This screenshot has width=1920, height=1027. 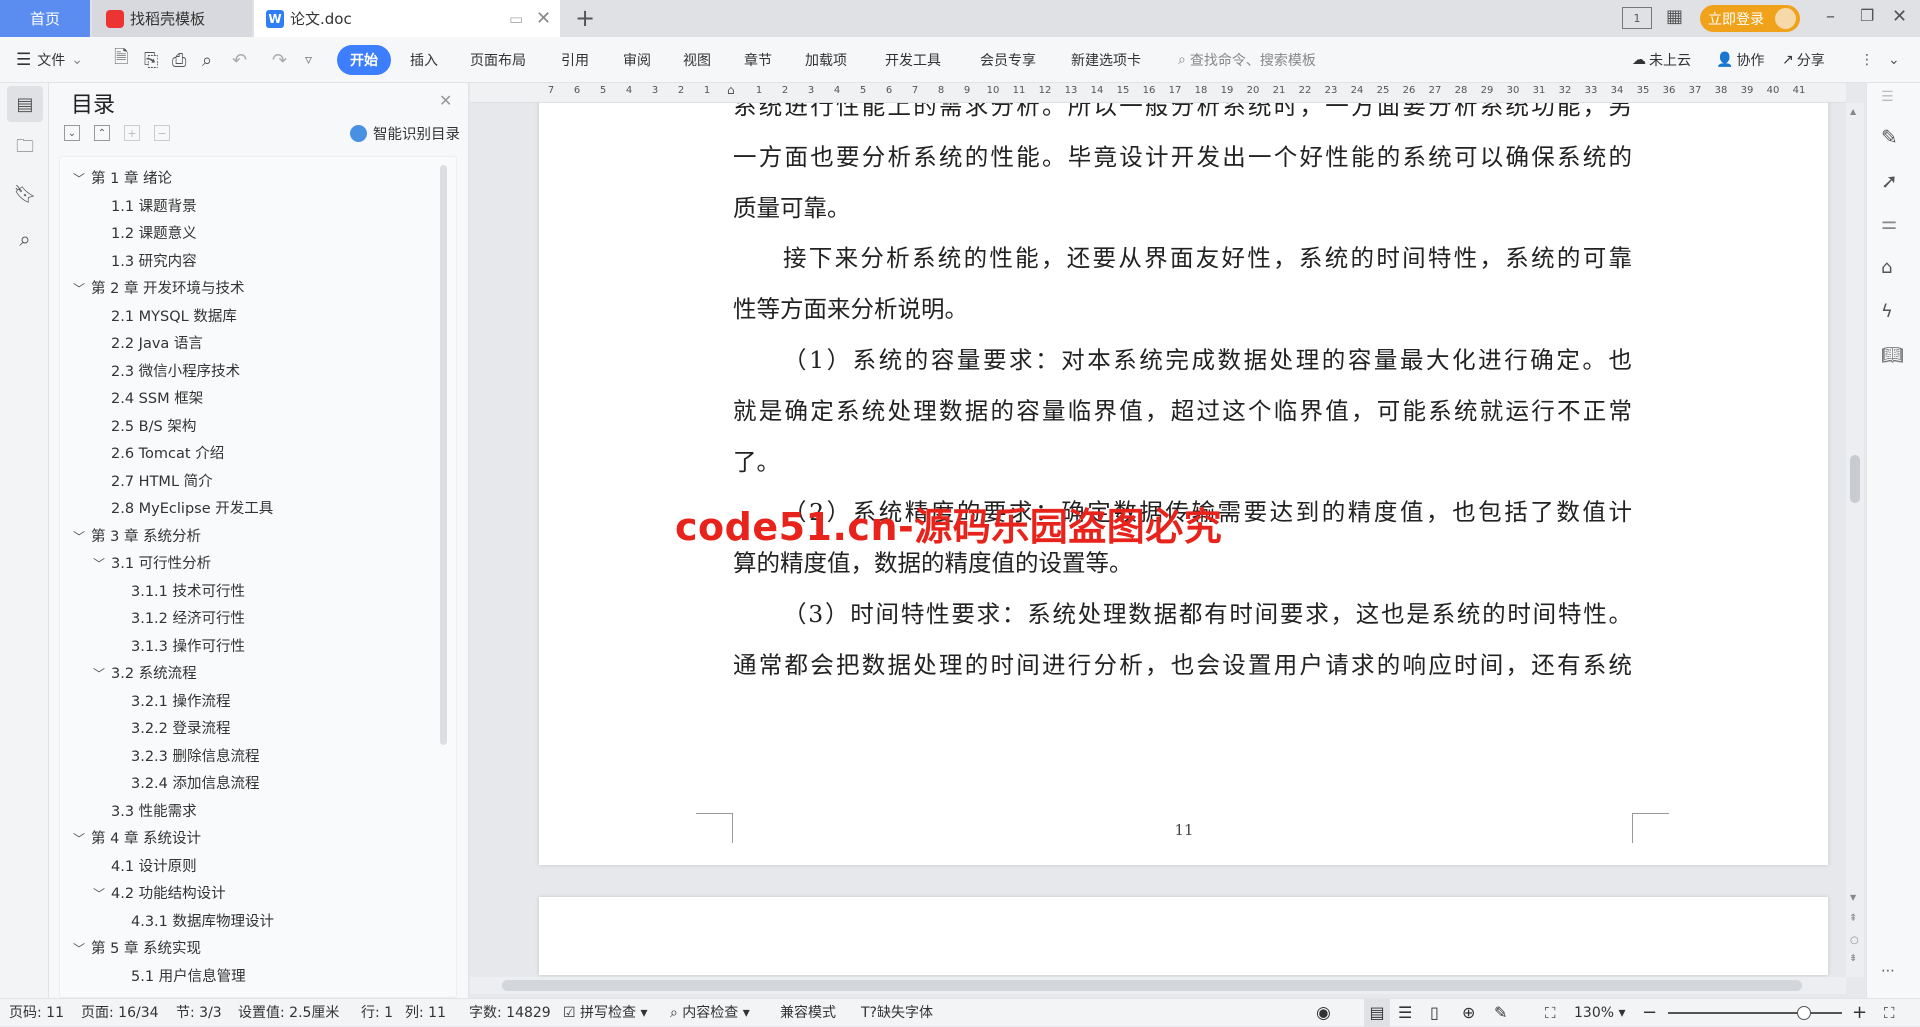 What do you see at coordinates (498, 60) in the screenshot?
I see `ribbon-tab-page-layout: 页面布局` at bounding box center [498, 60].